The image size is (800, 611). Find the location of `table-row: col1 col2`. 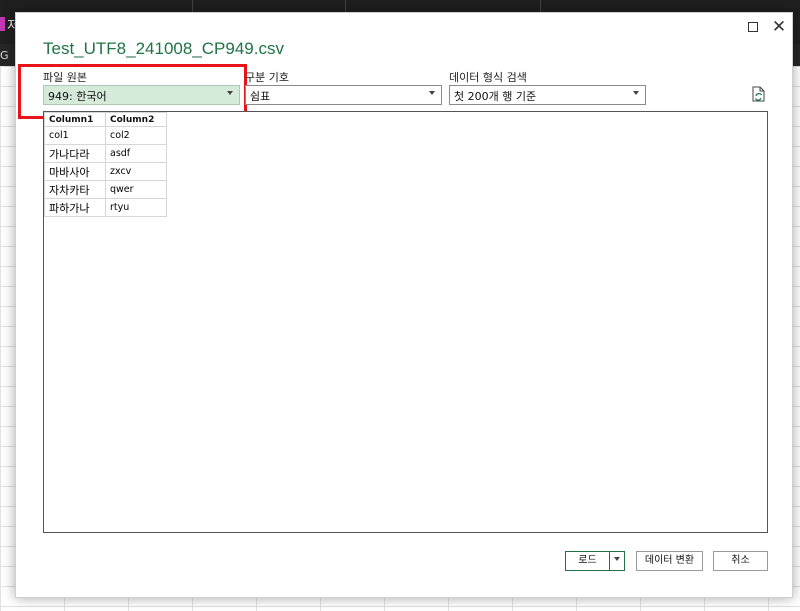

table-row: col1 col2 is located at coordinates (105, 135).